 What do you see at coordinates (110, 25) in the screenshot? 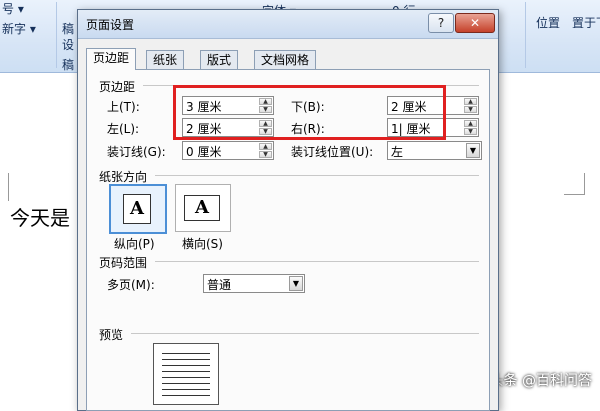
I see `dialog-title: 页面设置` at bounding box center [110, 25].